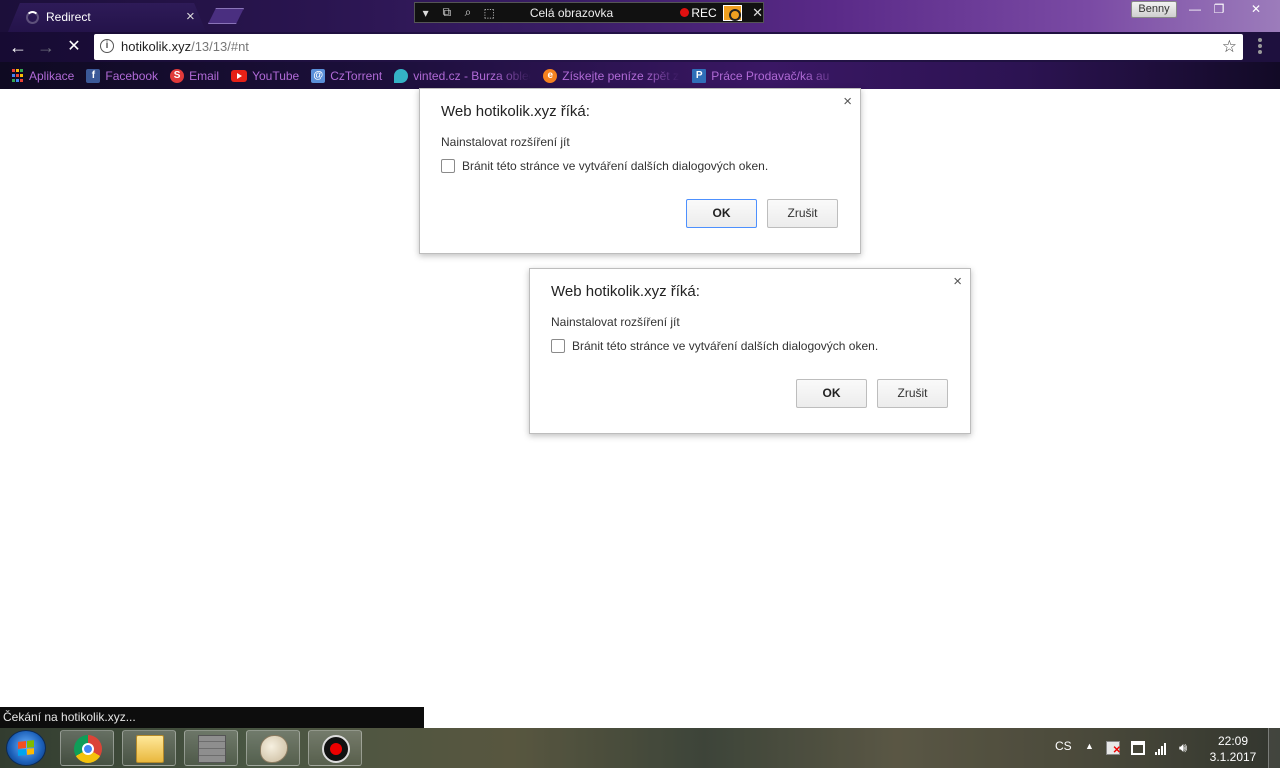 This screenshot has height=768, width=1280. What do you see at coordinates (1154, 9) in the screenshot?
I see `profile-button: Benny` at bounding box center [1154, 9].